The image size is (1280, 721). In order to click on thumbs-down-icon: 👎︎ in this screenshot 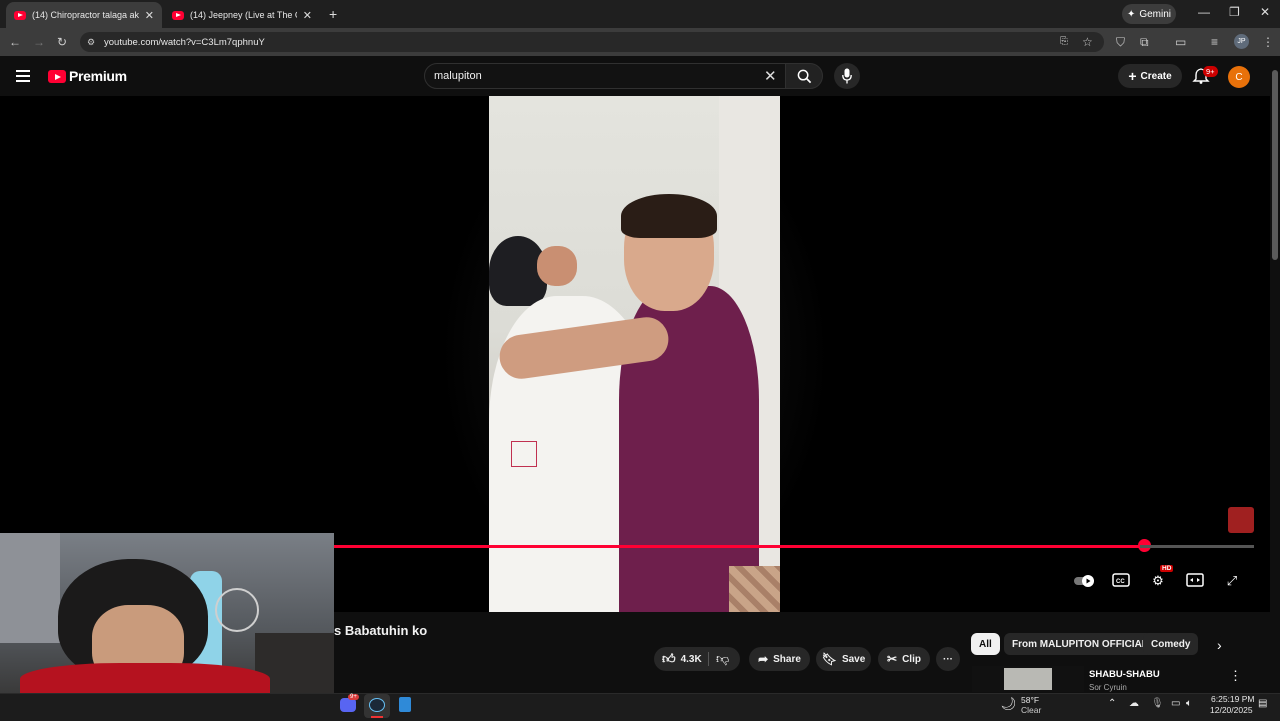, I will do `click(722, 659)`.